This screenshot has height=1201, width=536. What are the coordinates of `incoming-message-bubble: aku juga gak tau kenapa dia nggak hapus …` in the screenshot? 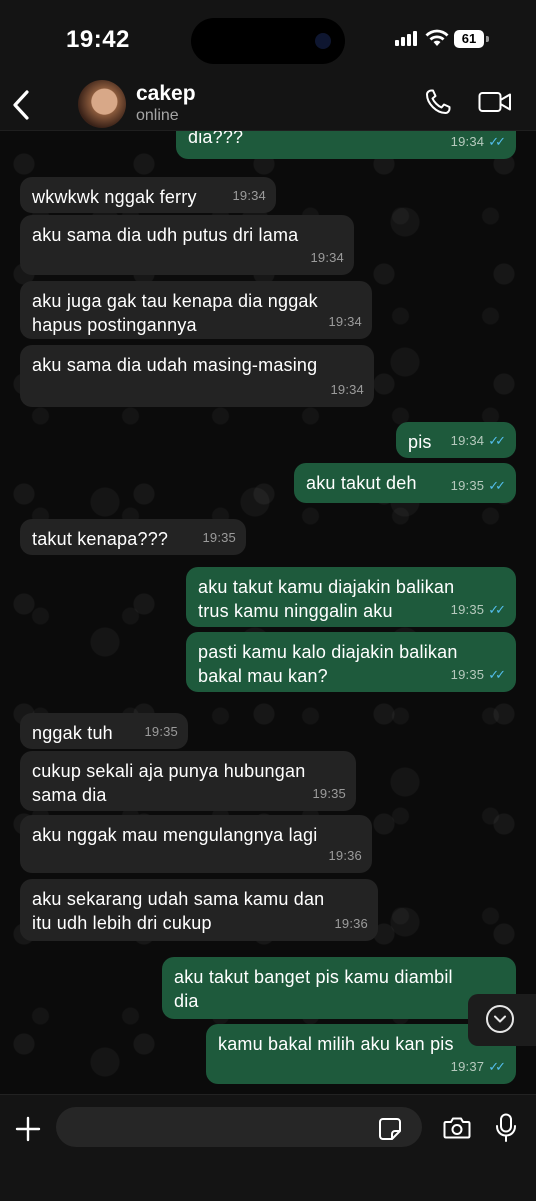 It's located at (196, 310).